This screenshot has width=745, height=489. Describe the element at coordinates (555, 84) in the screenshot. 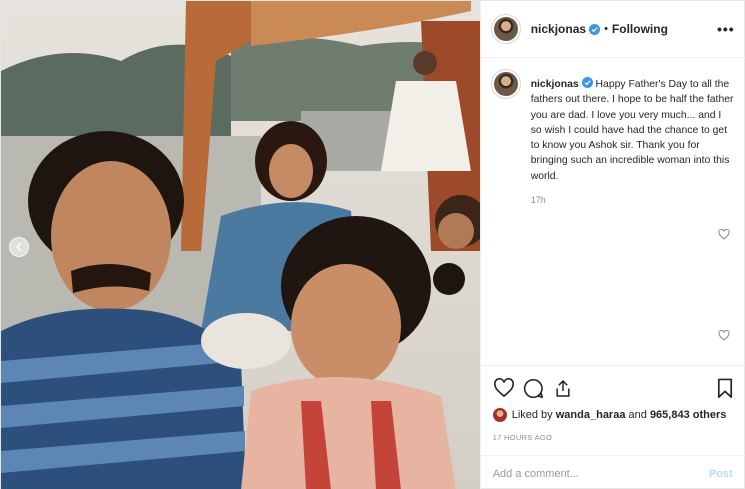

I see `caption-username: nickjonas` at that location.